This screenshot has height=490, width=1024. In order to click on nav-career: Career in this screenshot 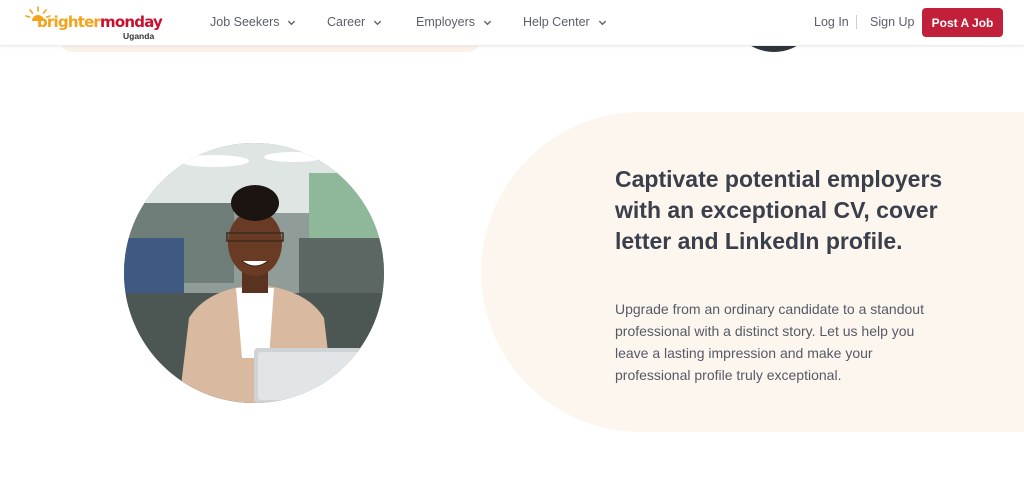, I will do `click(354, 22)`.